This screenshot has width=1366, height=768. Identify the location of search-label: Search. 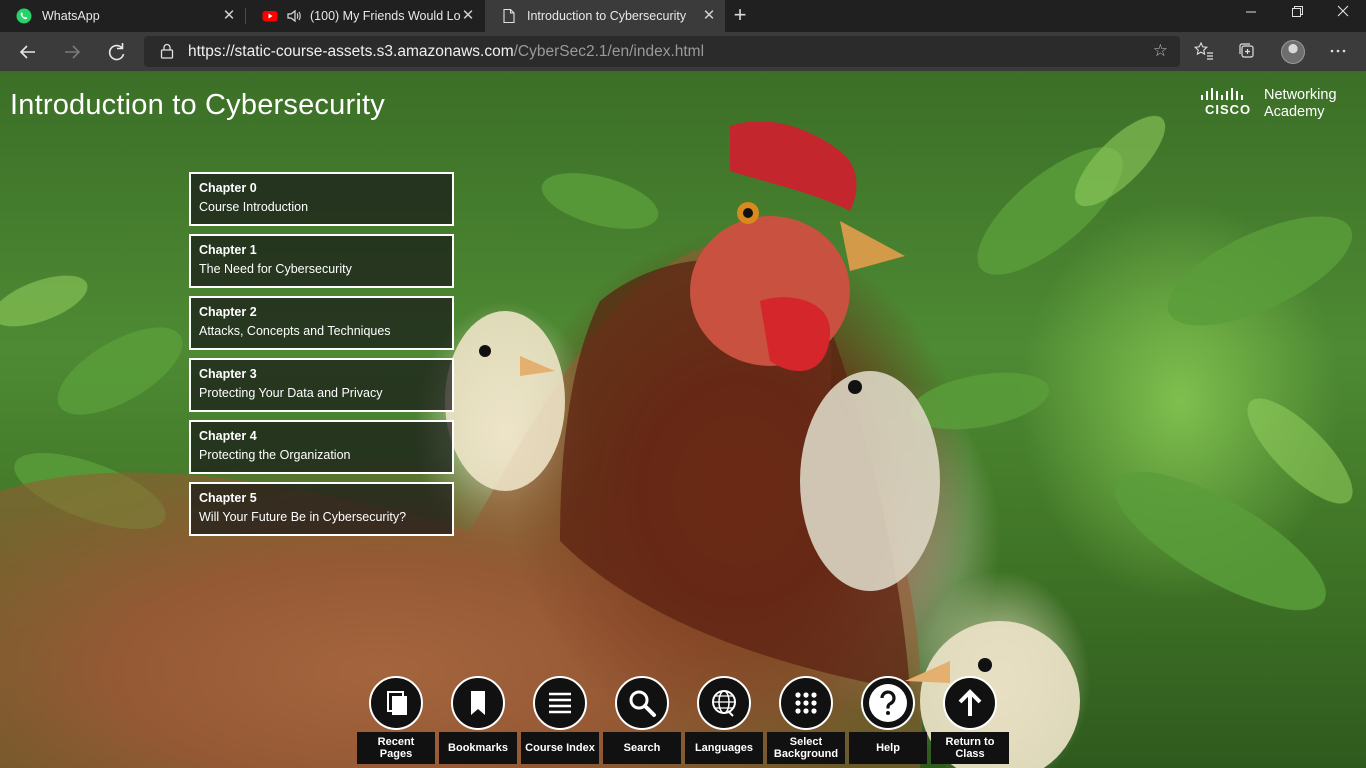
(642, 748).